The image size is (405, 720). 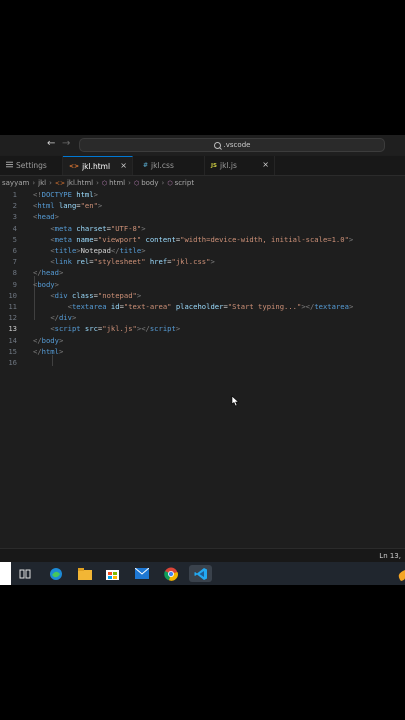 I want to click on code-text: </div>, so click(x=63, y=318).